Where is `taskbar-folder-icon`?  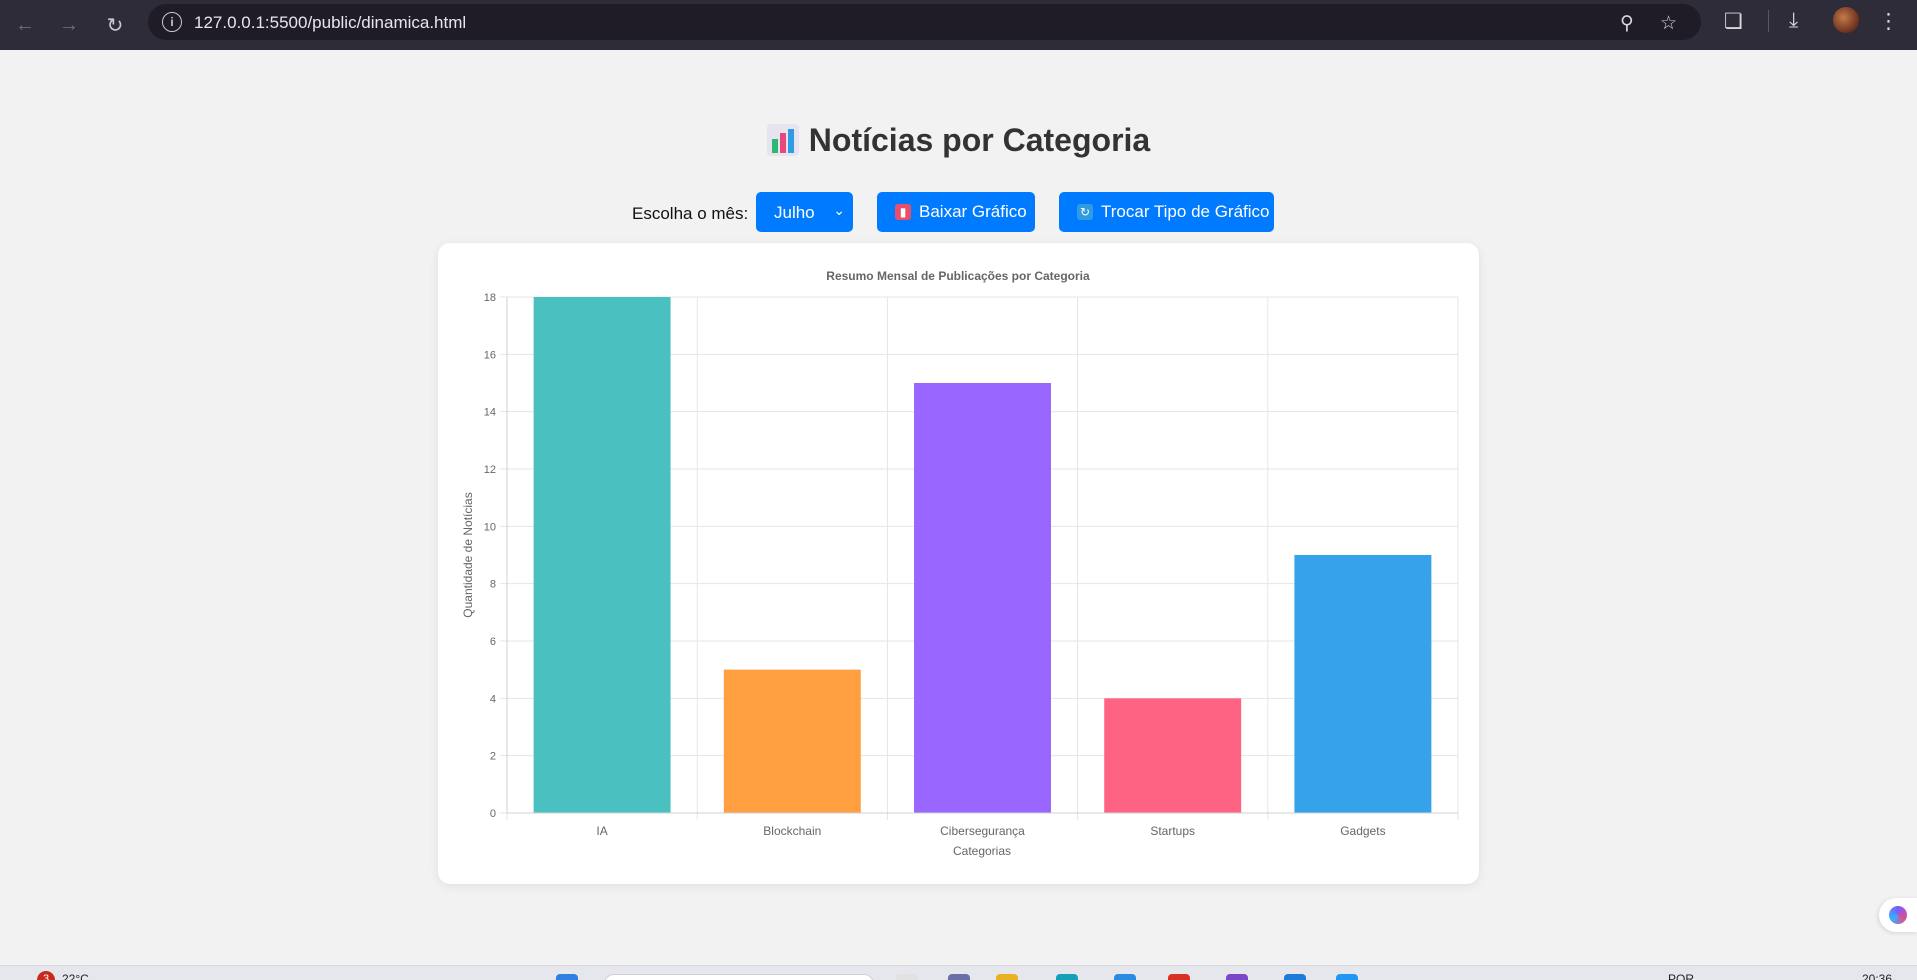
taskbar-folder-icon is located at coordinates (1007, 977).